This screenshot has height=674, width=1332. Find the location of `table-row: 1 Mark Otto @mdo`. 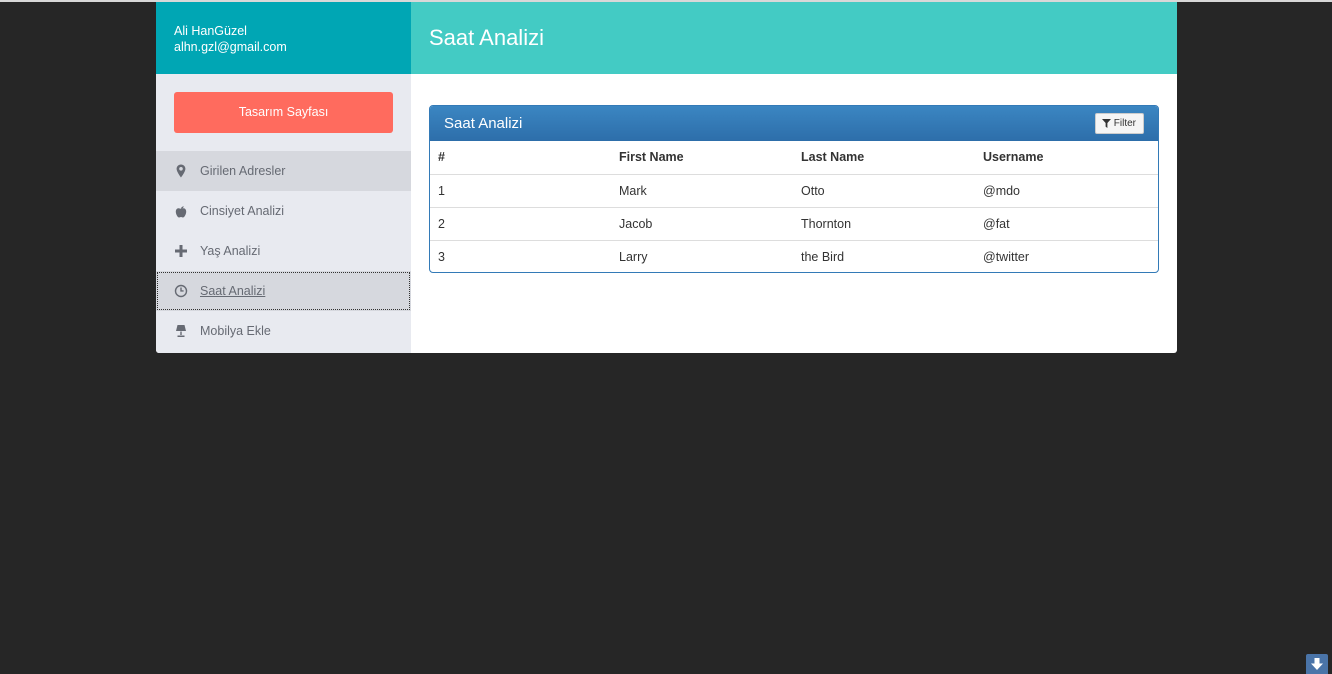

table-row: 1 Mark Otto @mdo is located at coordinates (794, 191).